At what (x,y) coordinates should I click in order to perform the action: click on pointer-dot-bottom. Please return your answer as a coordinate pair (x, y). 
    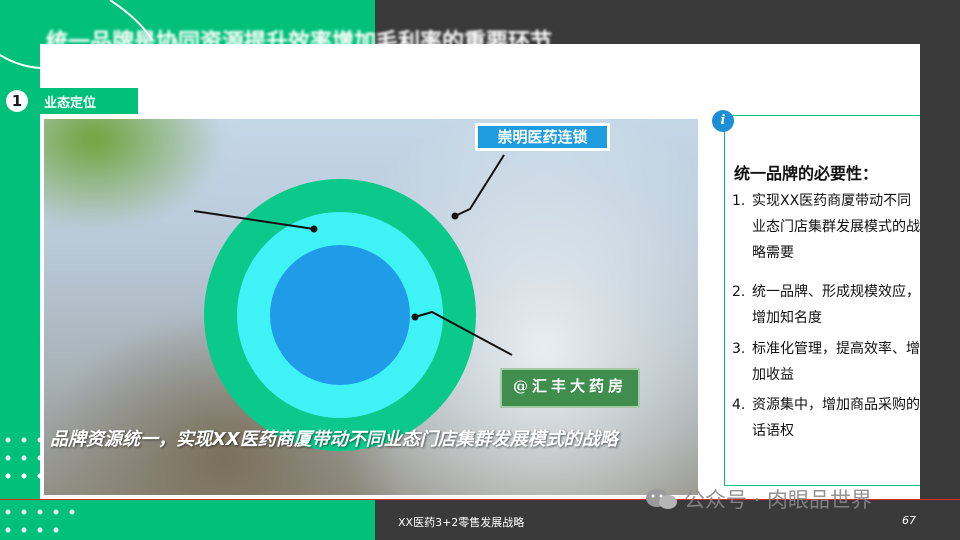
    Looking at the image, I should click on (415, 317).